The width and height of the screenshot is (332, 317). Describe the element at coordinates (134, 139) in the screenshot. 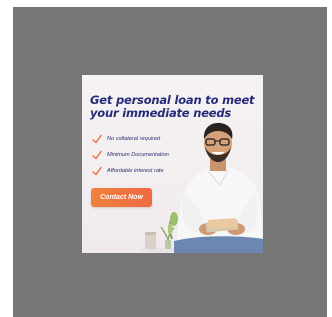

I see `benefit-text: No collateral required` at that location.